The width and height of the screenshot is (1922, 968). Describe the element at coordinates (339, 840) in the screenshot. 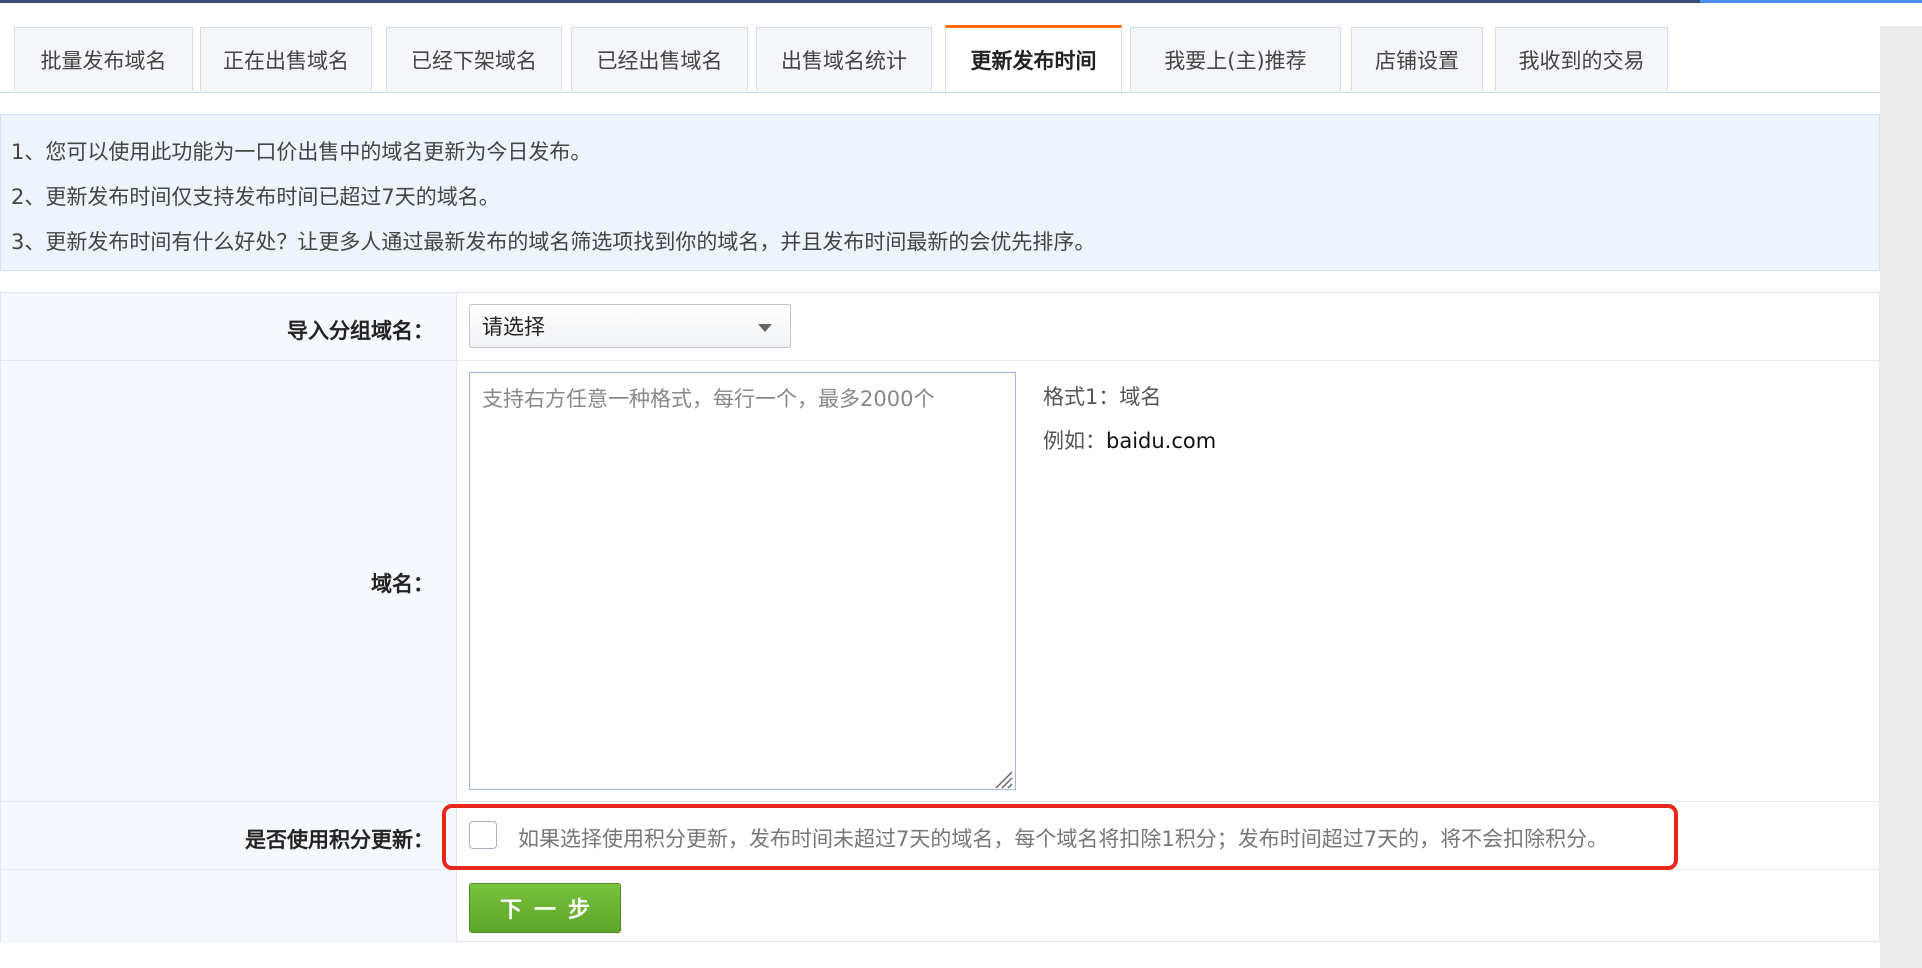

I see `points-label: 是否使用积分更新：` at that location.